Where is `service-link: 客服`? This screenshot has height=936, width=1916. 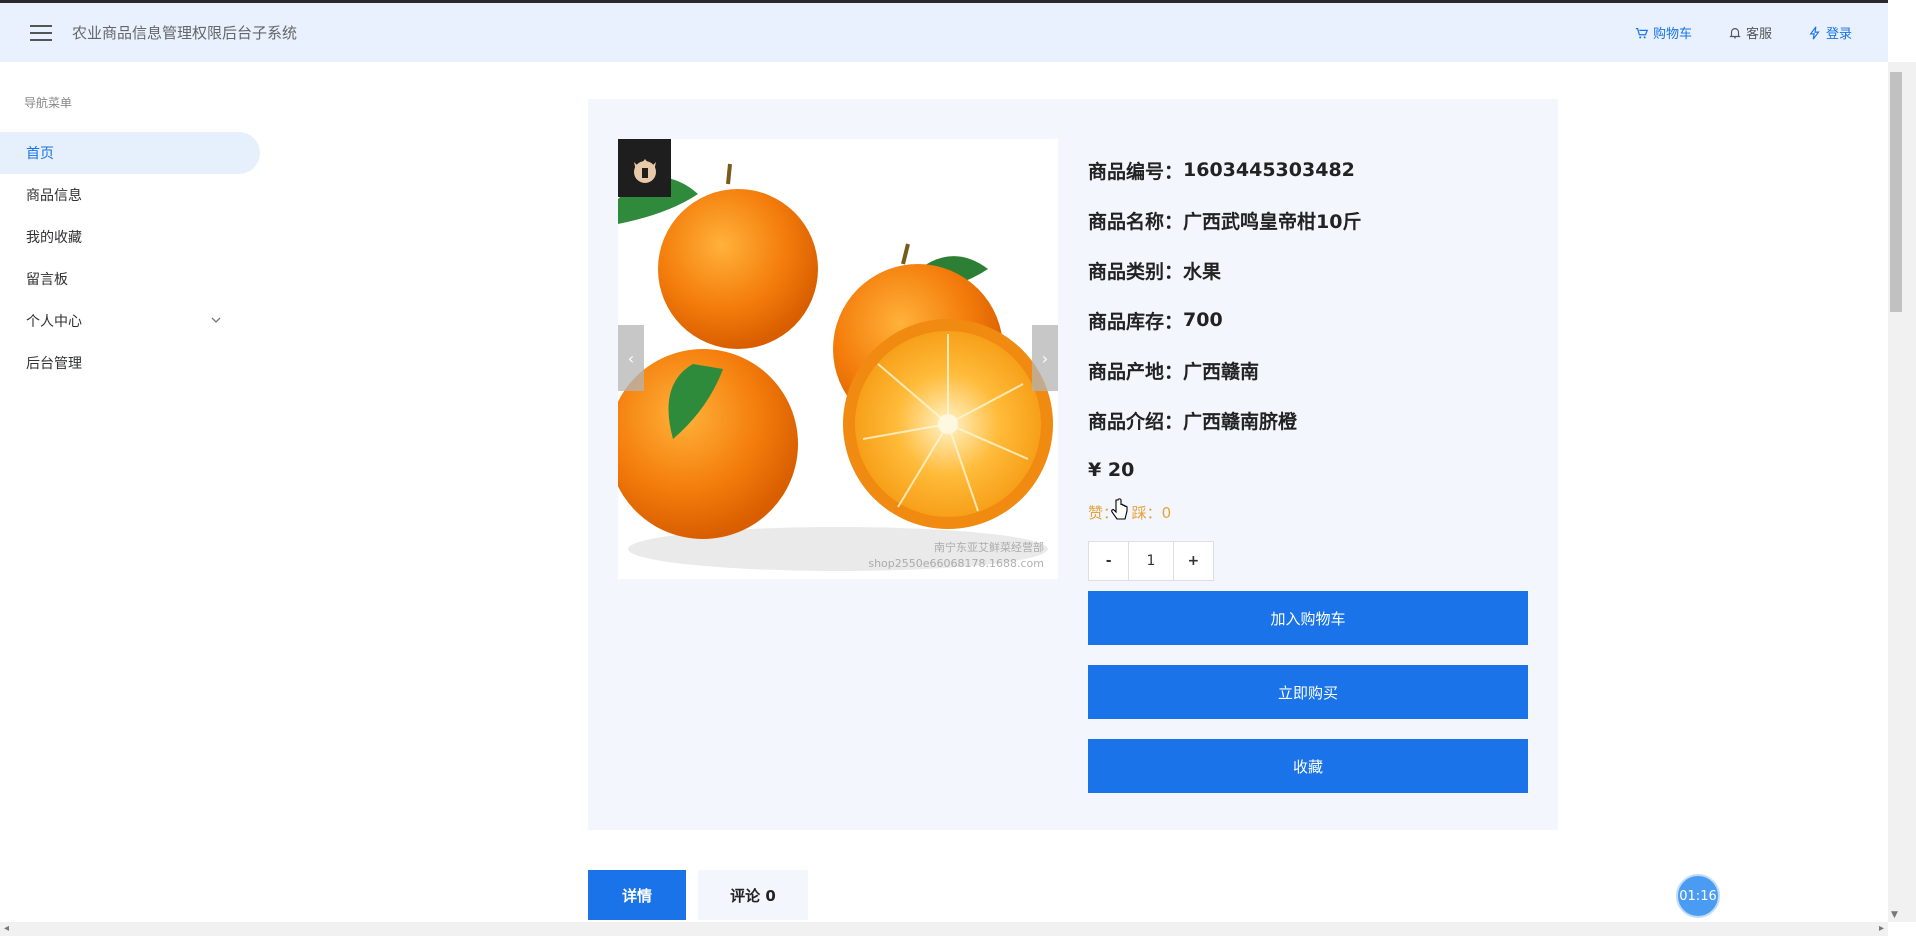
service-link: 客服 is located at coordinates (1750, 32).